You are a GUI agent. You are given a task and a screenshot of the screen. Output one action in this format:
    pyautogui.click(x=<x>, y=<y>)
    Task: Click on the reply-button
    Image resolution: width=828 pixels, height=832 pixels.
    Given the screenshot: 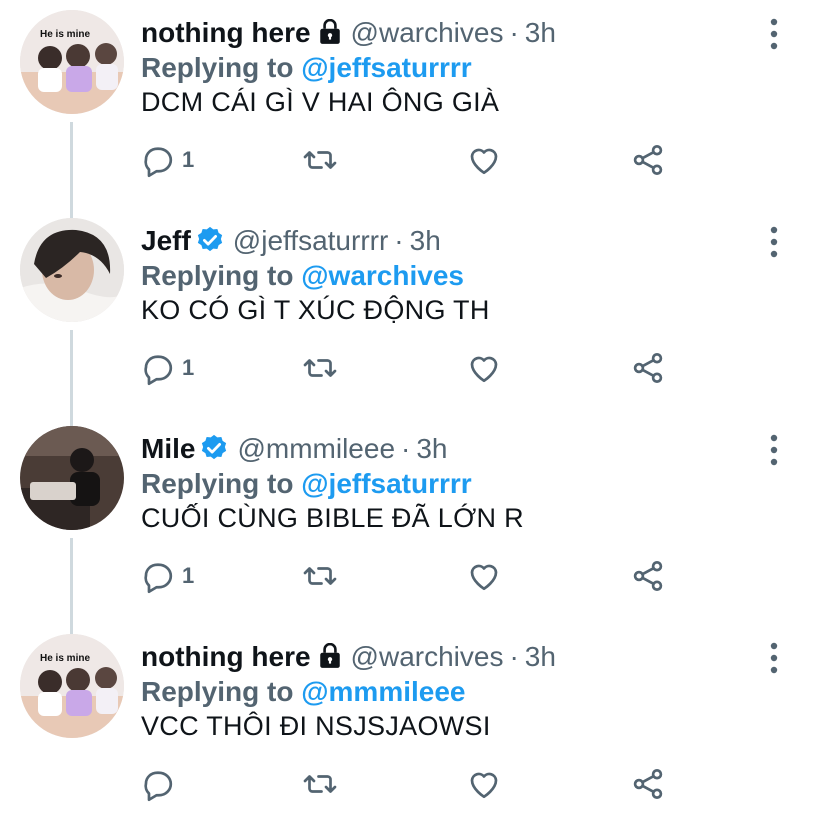 What is the action you would take?
    pyautogui.click(x=161, y=784)
    